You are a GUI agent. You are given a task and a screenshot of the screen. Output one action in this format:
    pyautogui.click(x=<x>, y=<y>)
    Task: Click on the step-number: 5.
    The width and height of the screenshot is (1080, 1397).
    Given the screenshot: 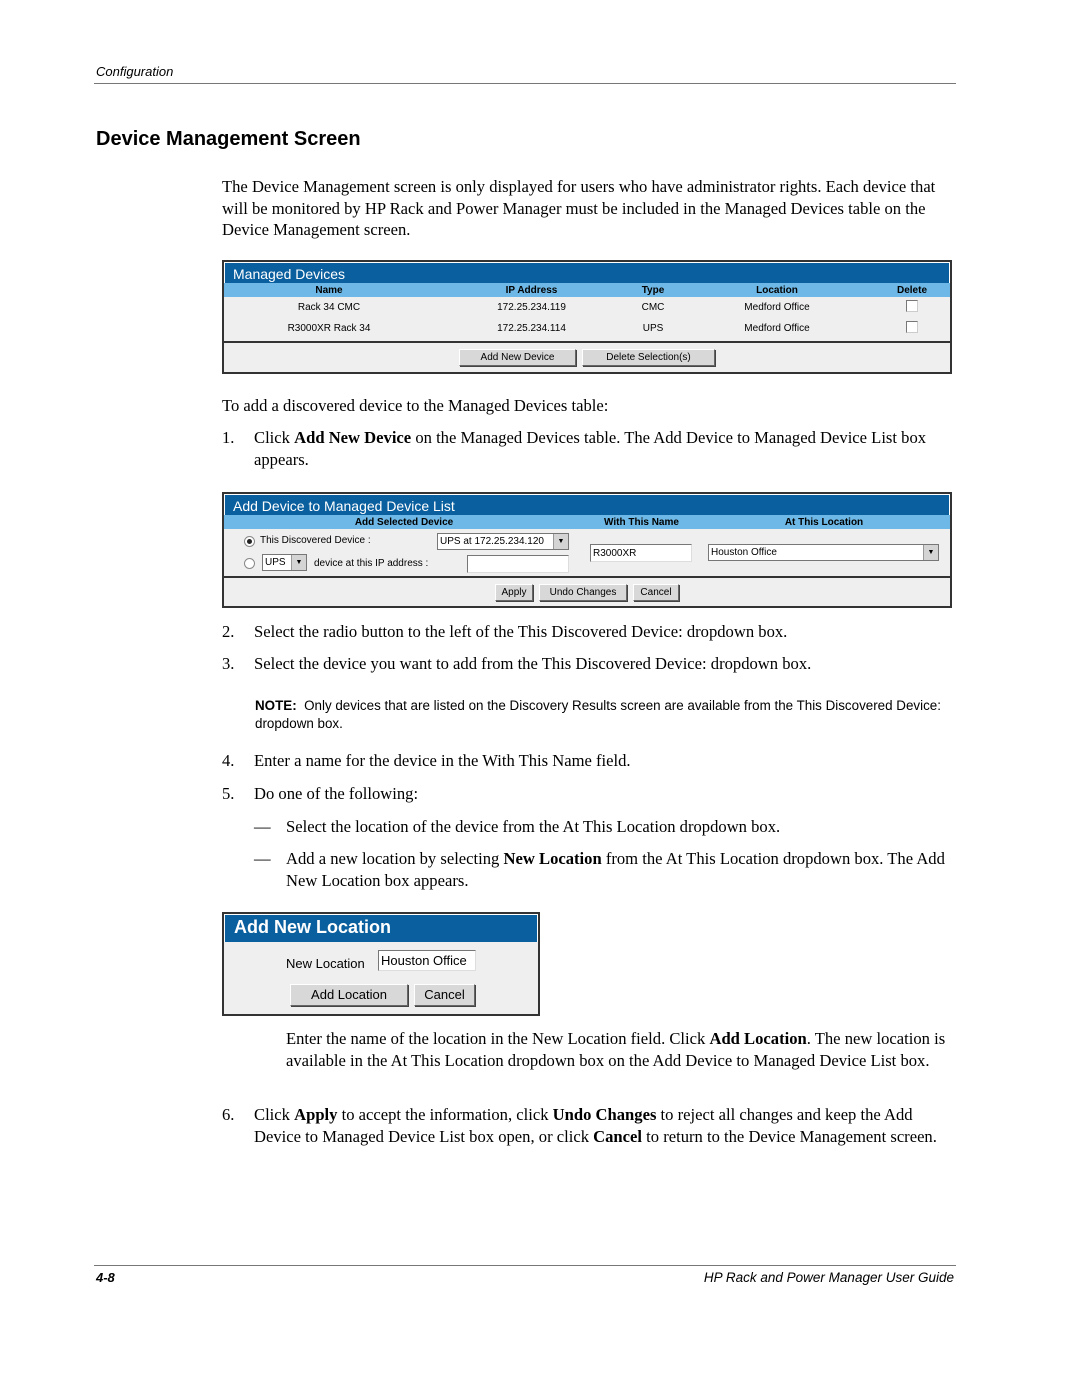 What is the action you would take?
    pyautogui.click(x=228, y=793)
    